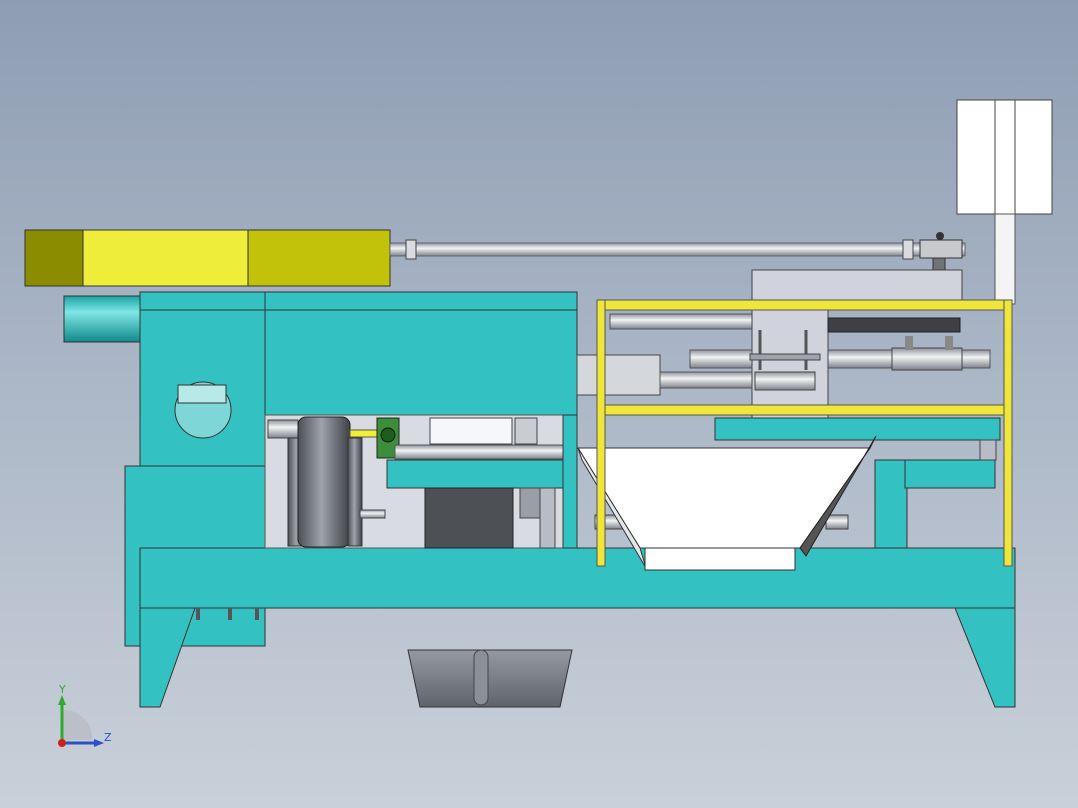 The width and height of the screenshot is (1078, 808). I want to click on drive-motor, so click(207, 258).